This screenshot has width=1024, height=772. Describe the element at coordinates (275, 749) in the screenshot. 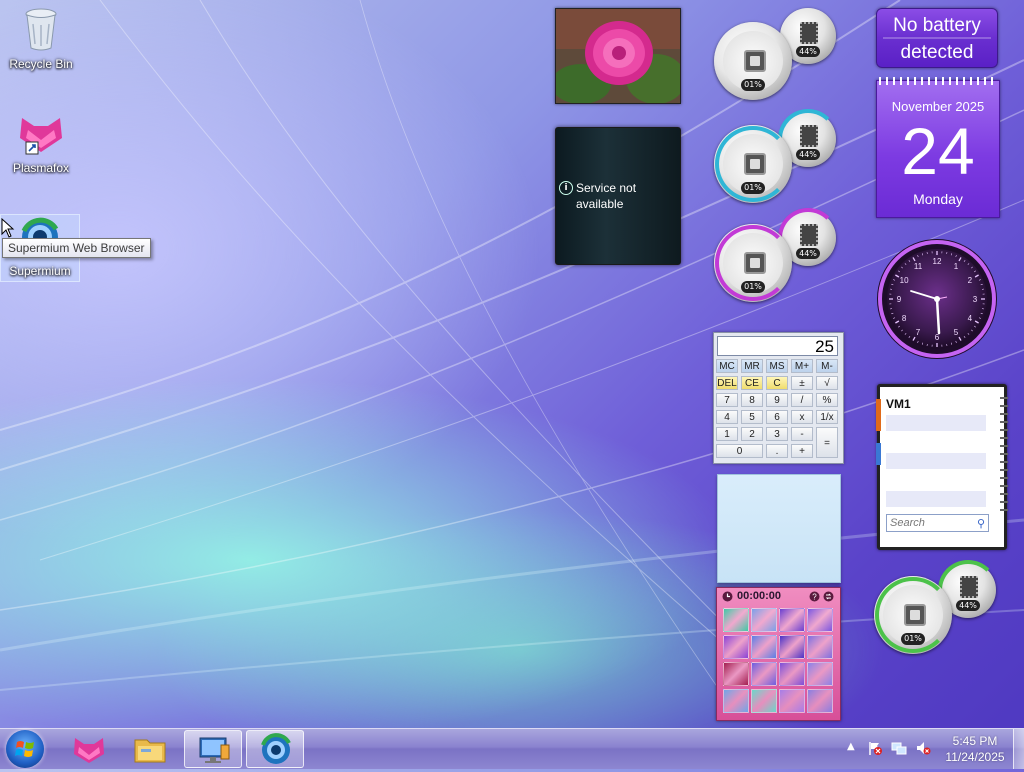

I see `taskbar-supermium-button` at that location.